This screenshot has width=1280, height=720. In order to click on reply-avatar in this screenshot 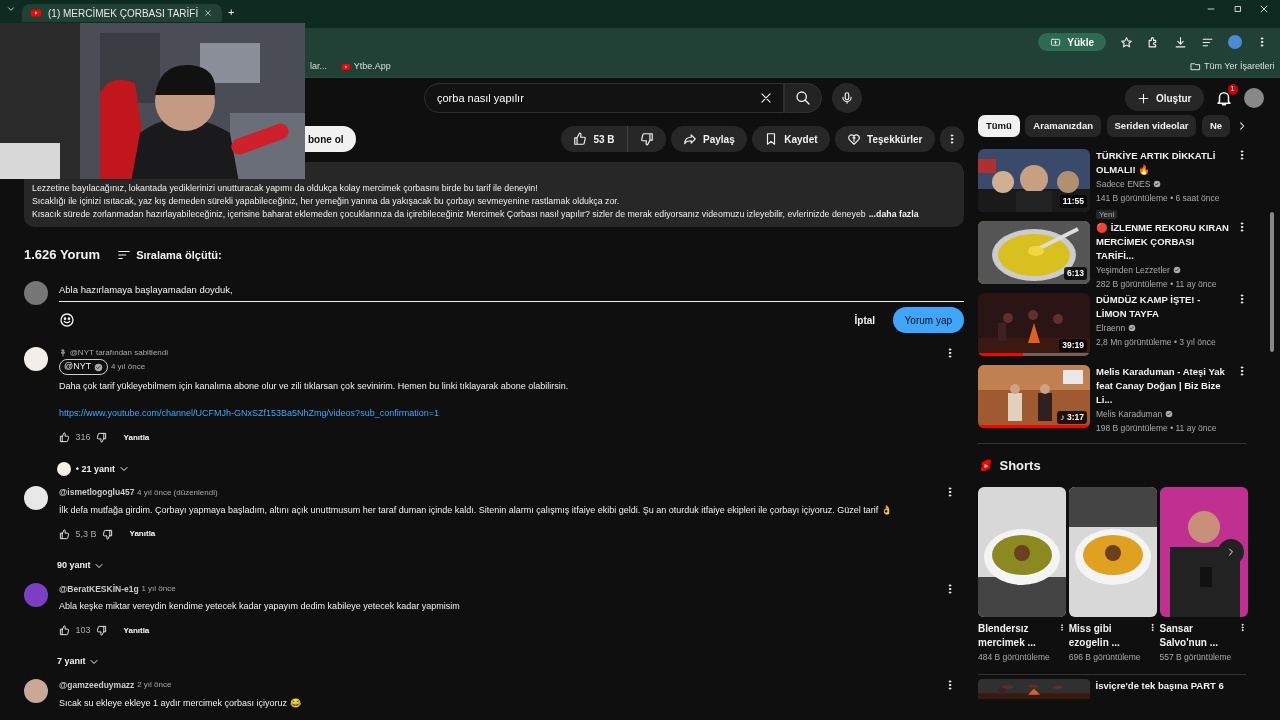, I will do `click(64, 469)`.